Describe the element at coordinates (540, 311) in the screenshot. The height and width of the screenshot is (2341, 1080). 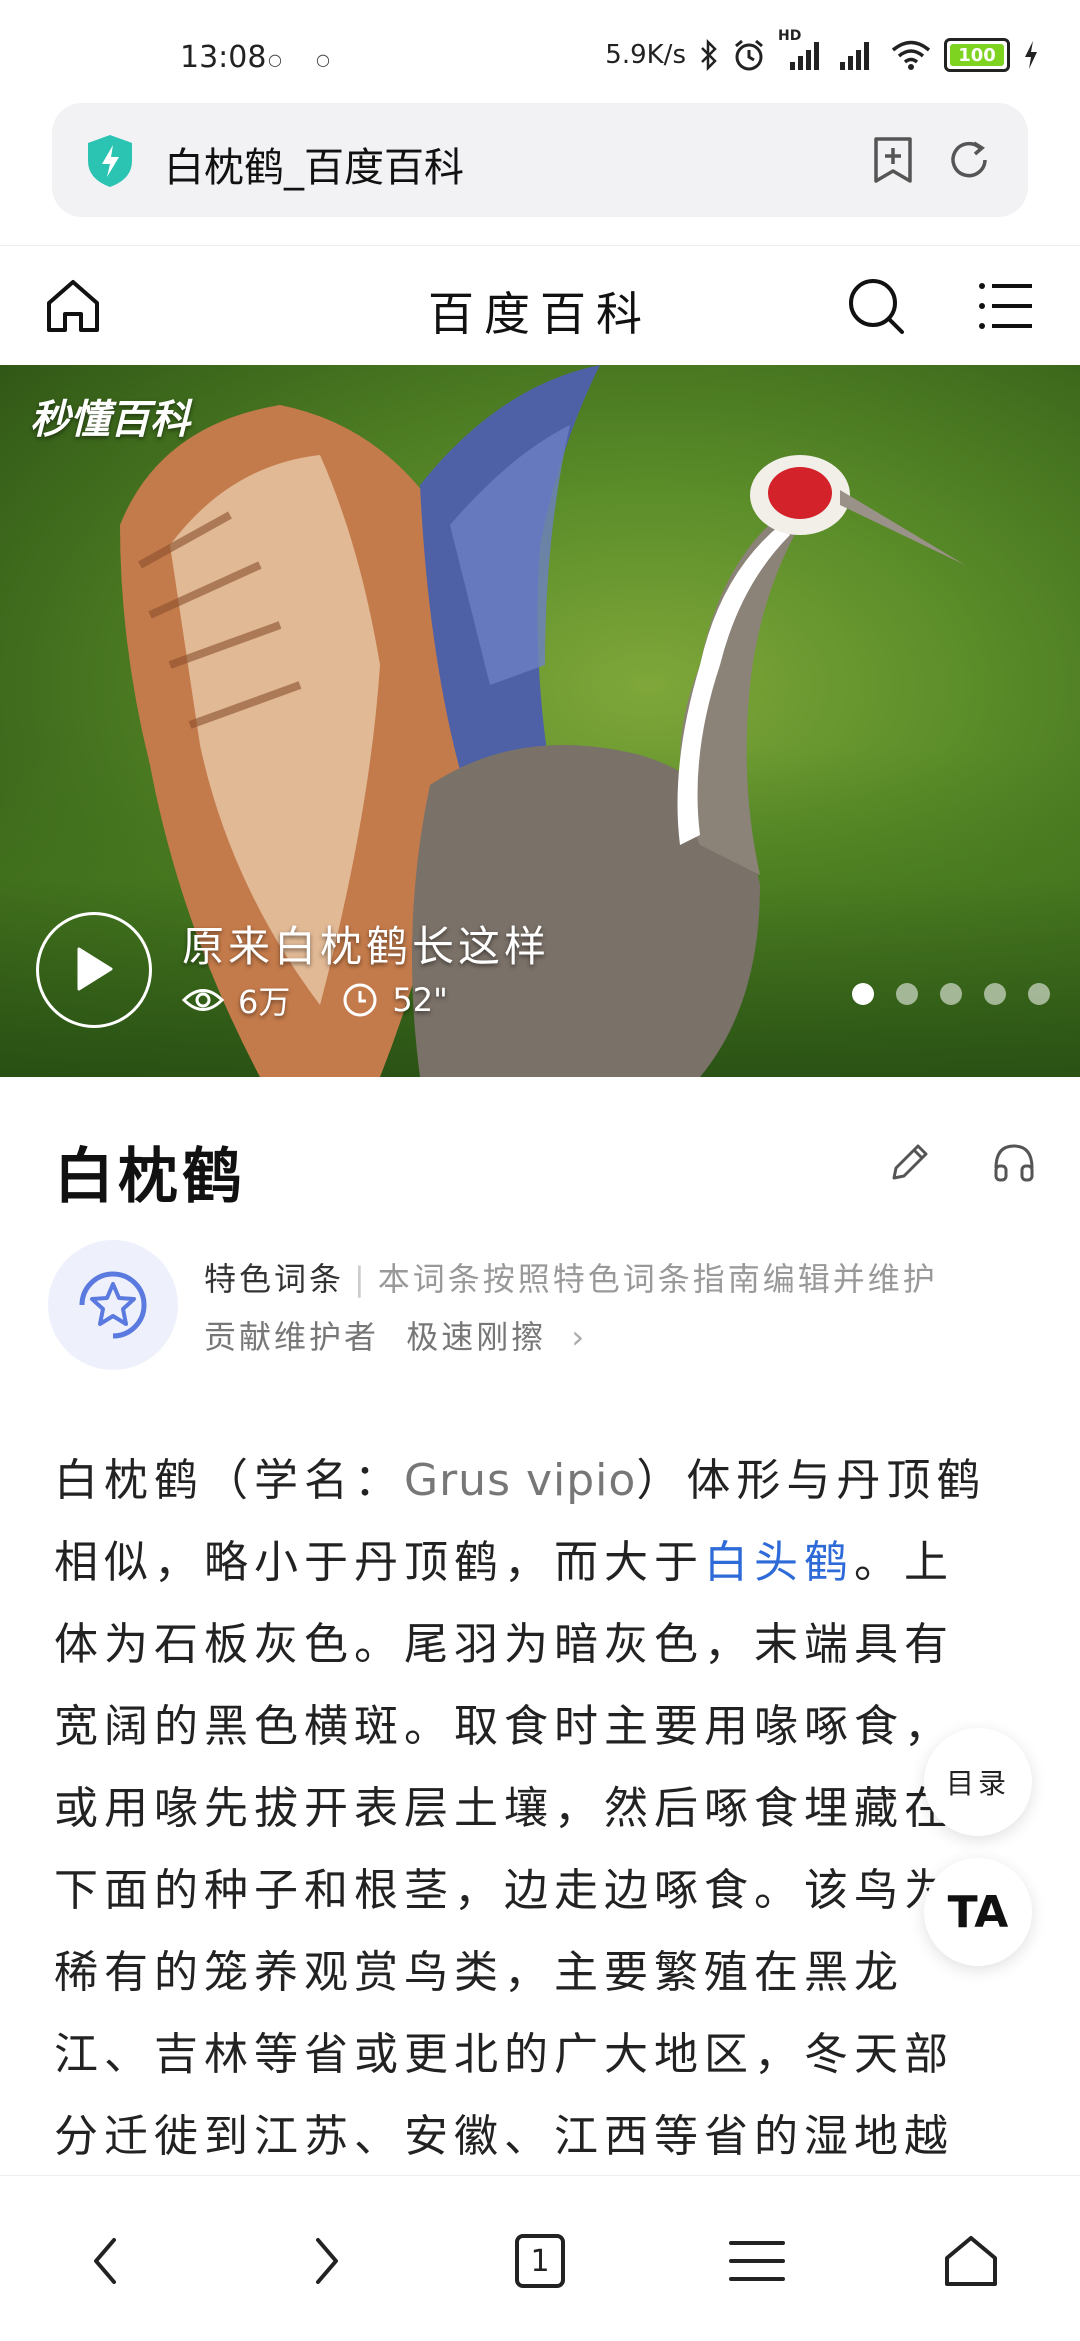
I see `site-brand: 百度百科` at that location.